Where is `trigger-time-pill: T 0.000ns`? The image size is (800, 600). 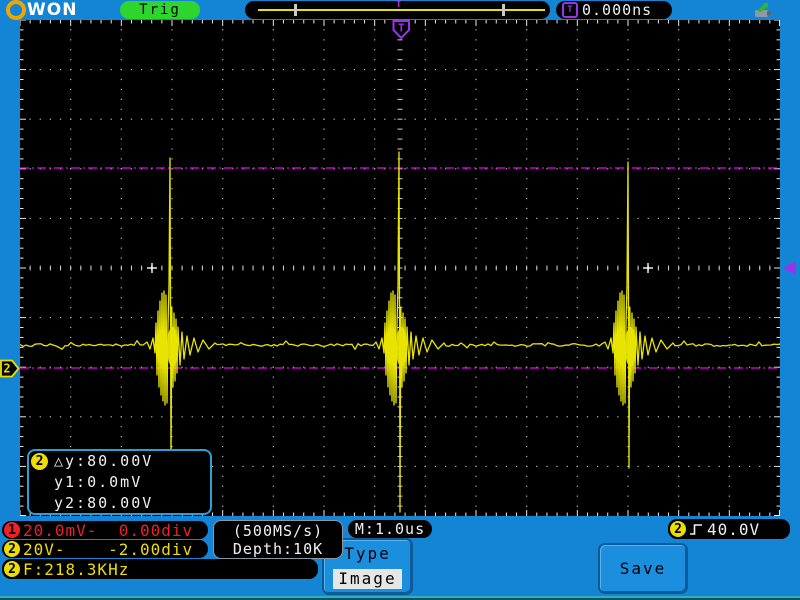
trigger-time-pill: T 0.000ns is located at coordinates (614, 10).